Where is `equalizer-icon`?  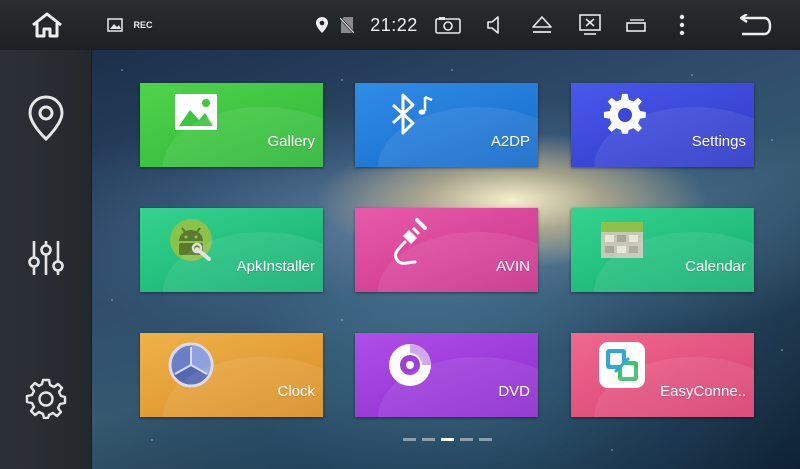
equalizer-icon is located at coordinates (46, 258).